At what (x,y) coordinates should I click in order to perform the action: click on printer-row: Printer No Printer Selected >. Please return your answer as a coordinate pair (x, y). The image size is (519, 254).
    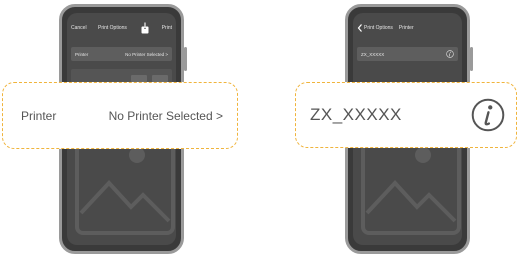
    Looking at the image, I should click on (121, 54).